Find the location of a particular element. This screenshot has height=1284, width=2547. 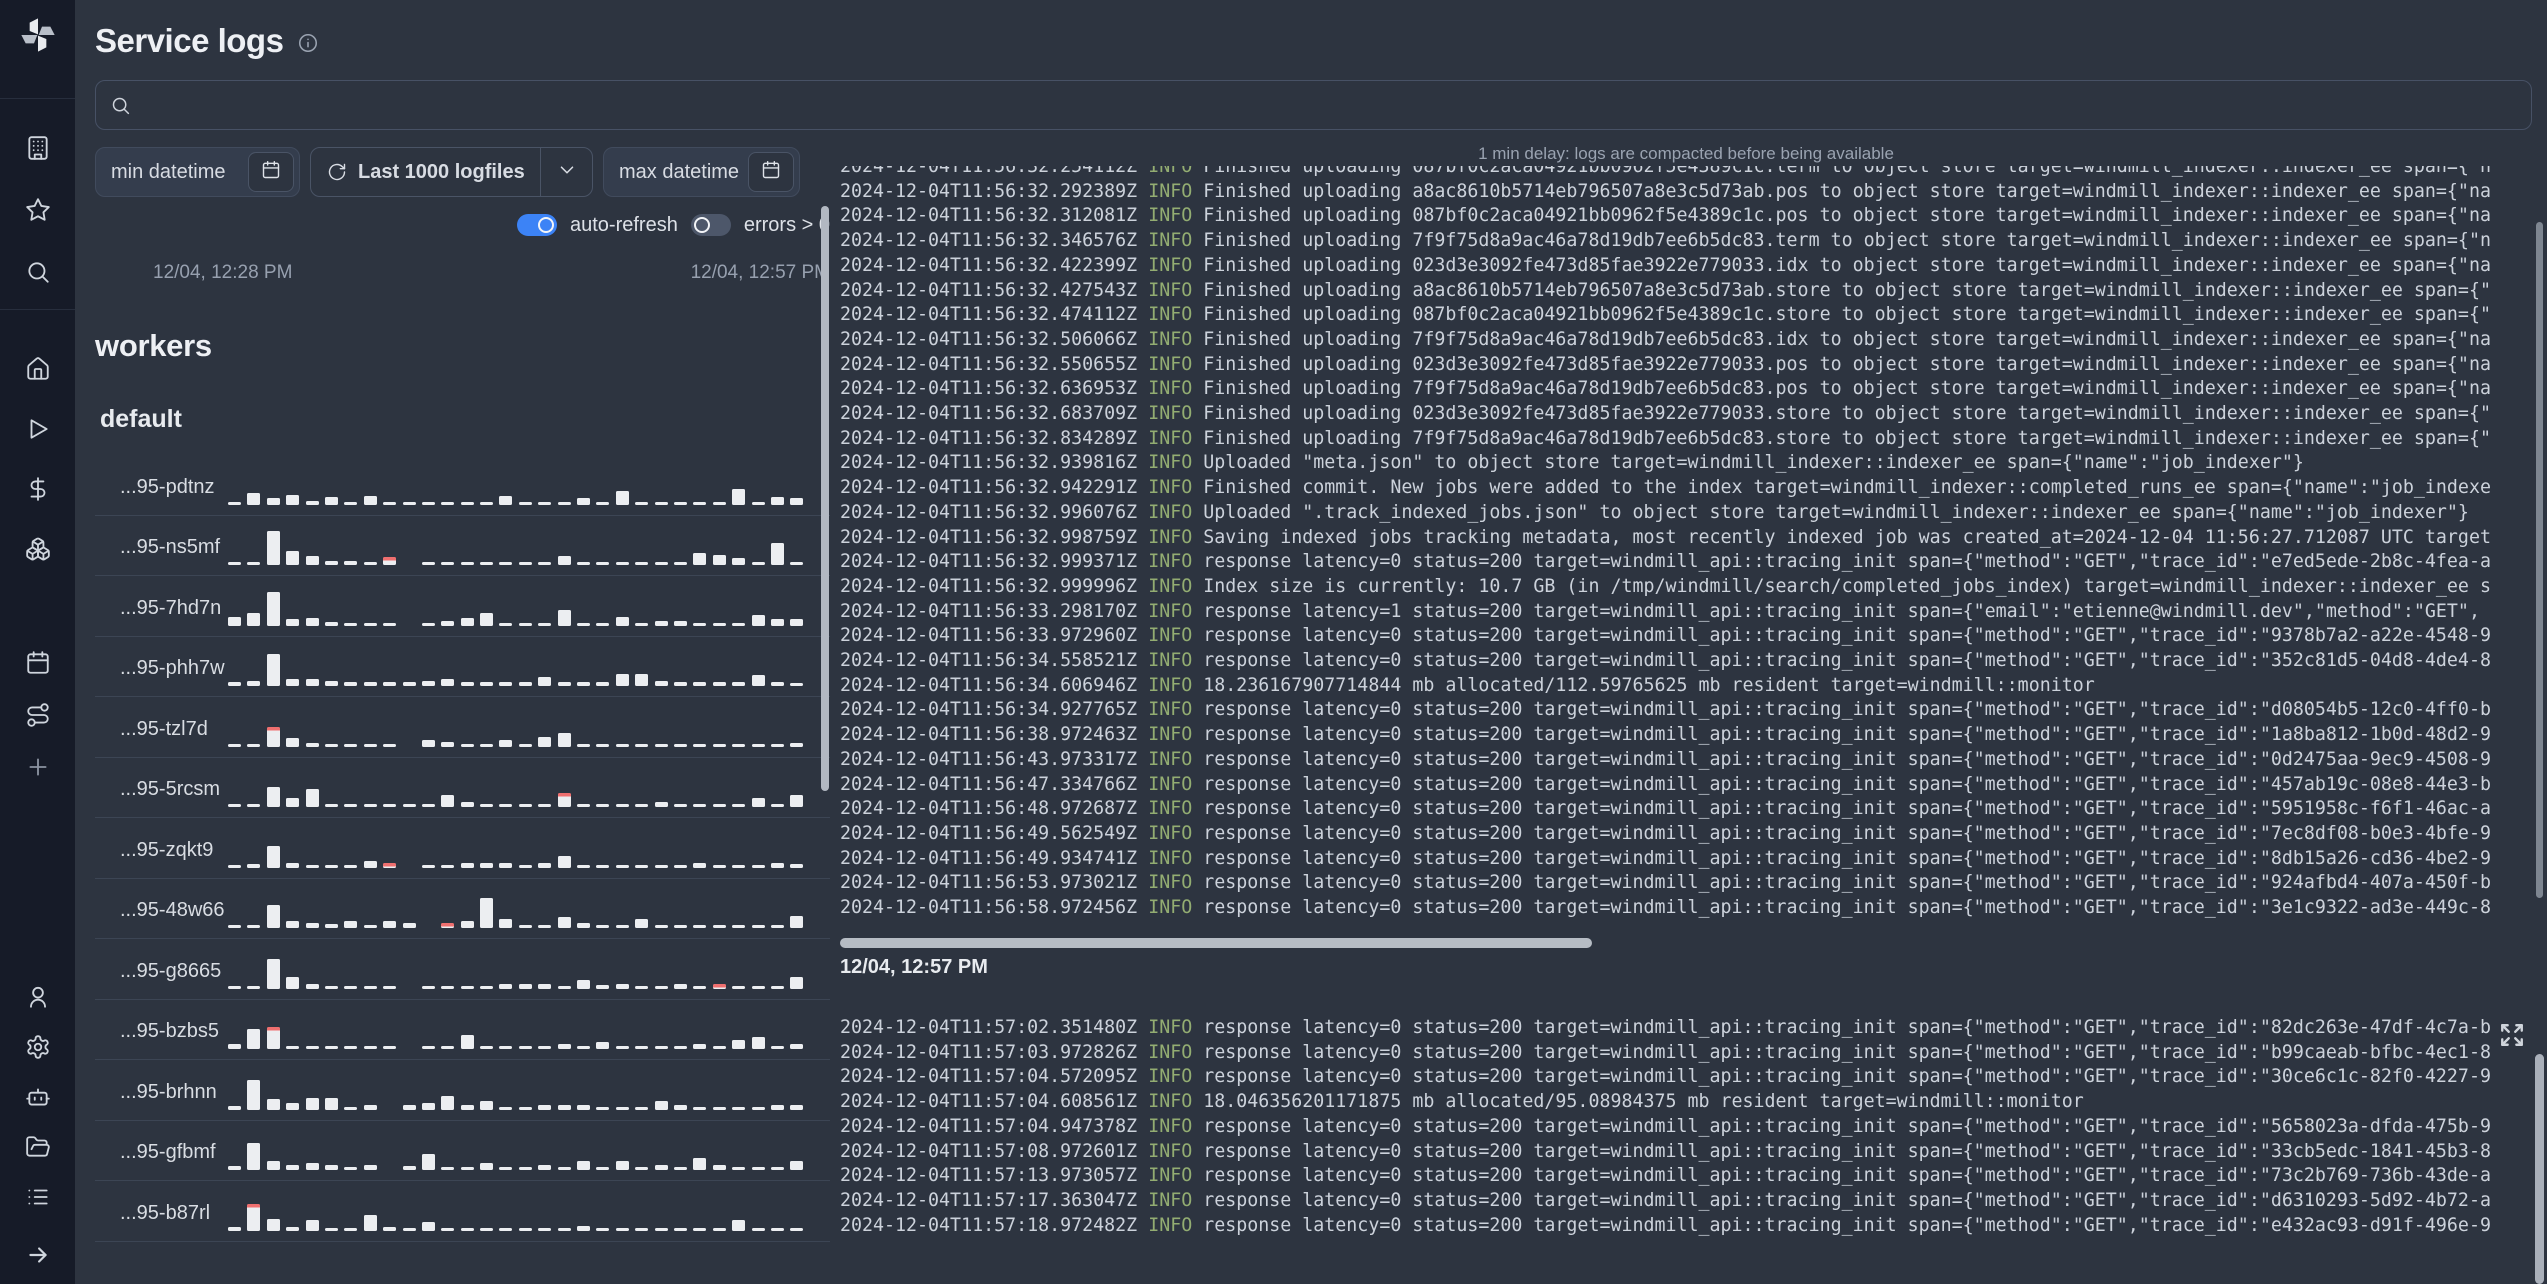

log-search-box is located at coordinates (1313, 105).